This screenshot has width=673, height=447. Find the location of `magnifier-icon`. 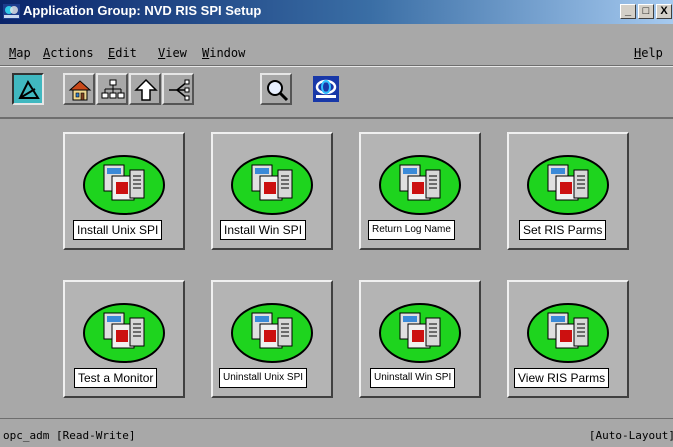

magnifier-icon is located at coordinates (278, 91).